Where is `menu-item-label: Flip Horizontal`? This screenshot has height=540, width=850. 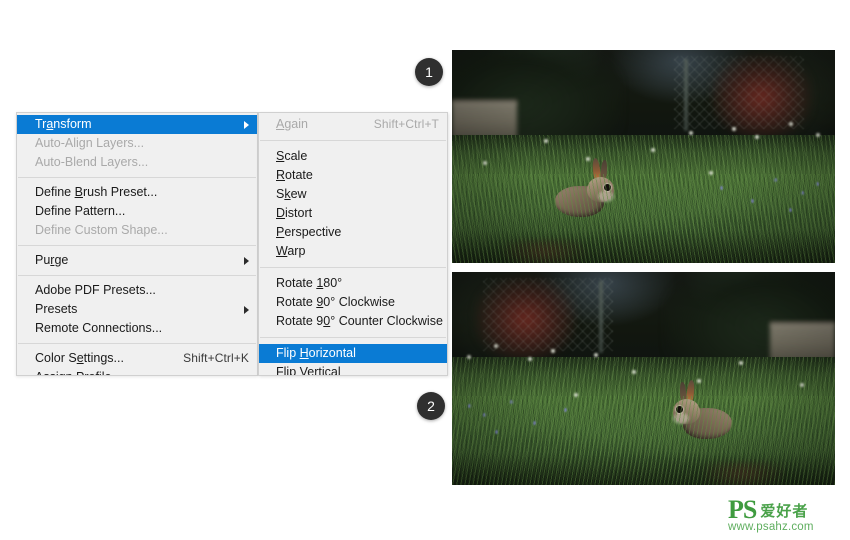 menu-item-label: Flip Horizontal is located at coordinates (316, 353).